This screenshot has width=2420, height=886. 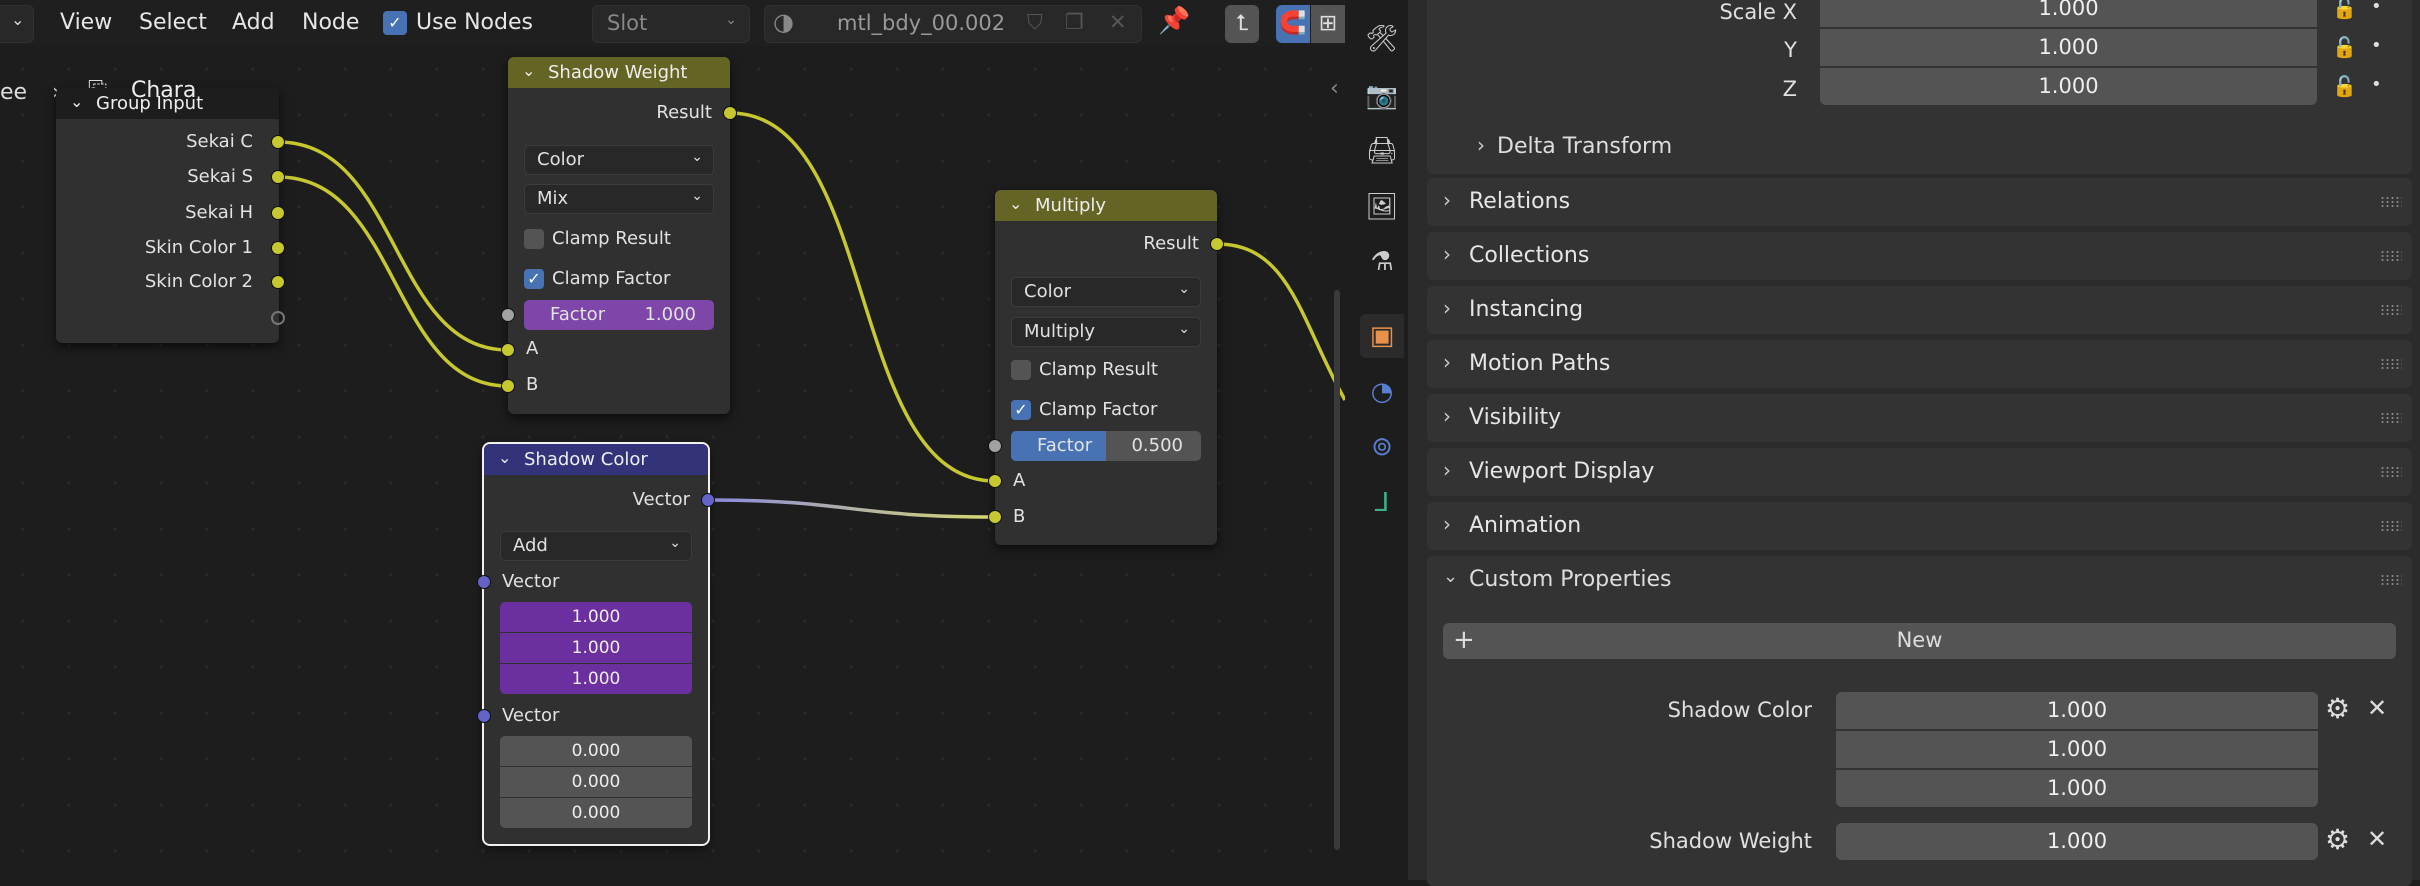 I want to click on constraints-icon: ⊚, so click(x=1382, y=447).